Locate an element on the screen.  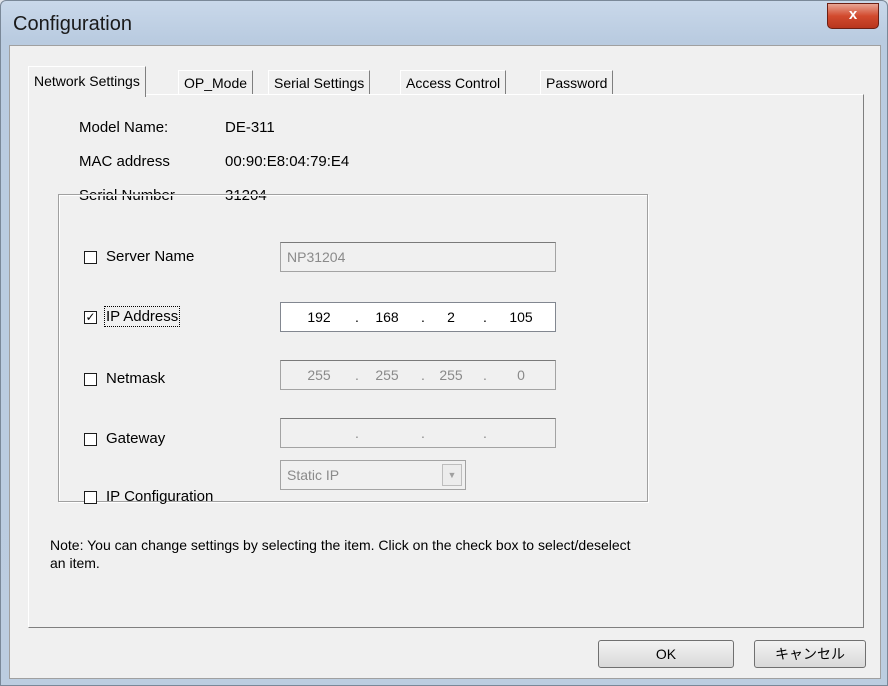
ip-configuration-select: Static IP ▼ is located at coordinates (373, 475).